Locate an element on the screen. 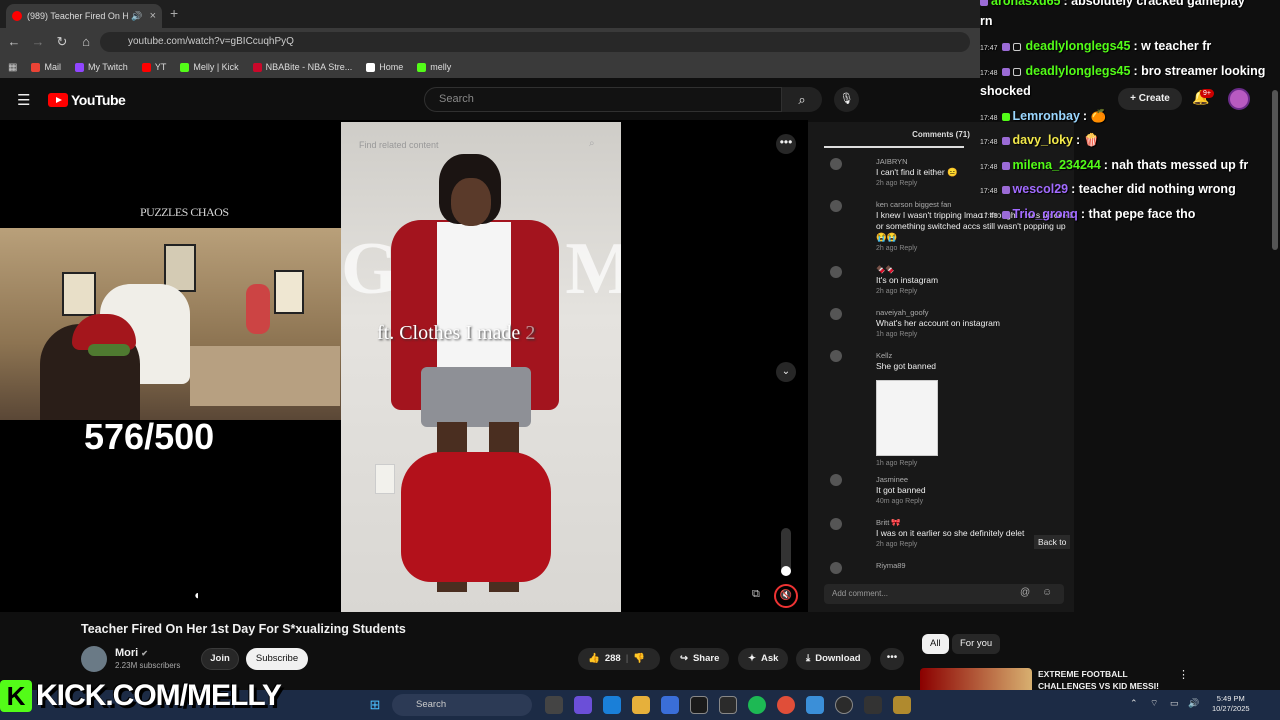  like-count: 288 is located at coordinates (613, 659).